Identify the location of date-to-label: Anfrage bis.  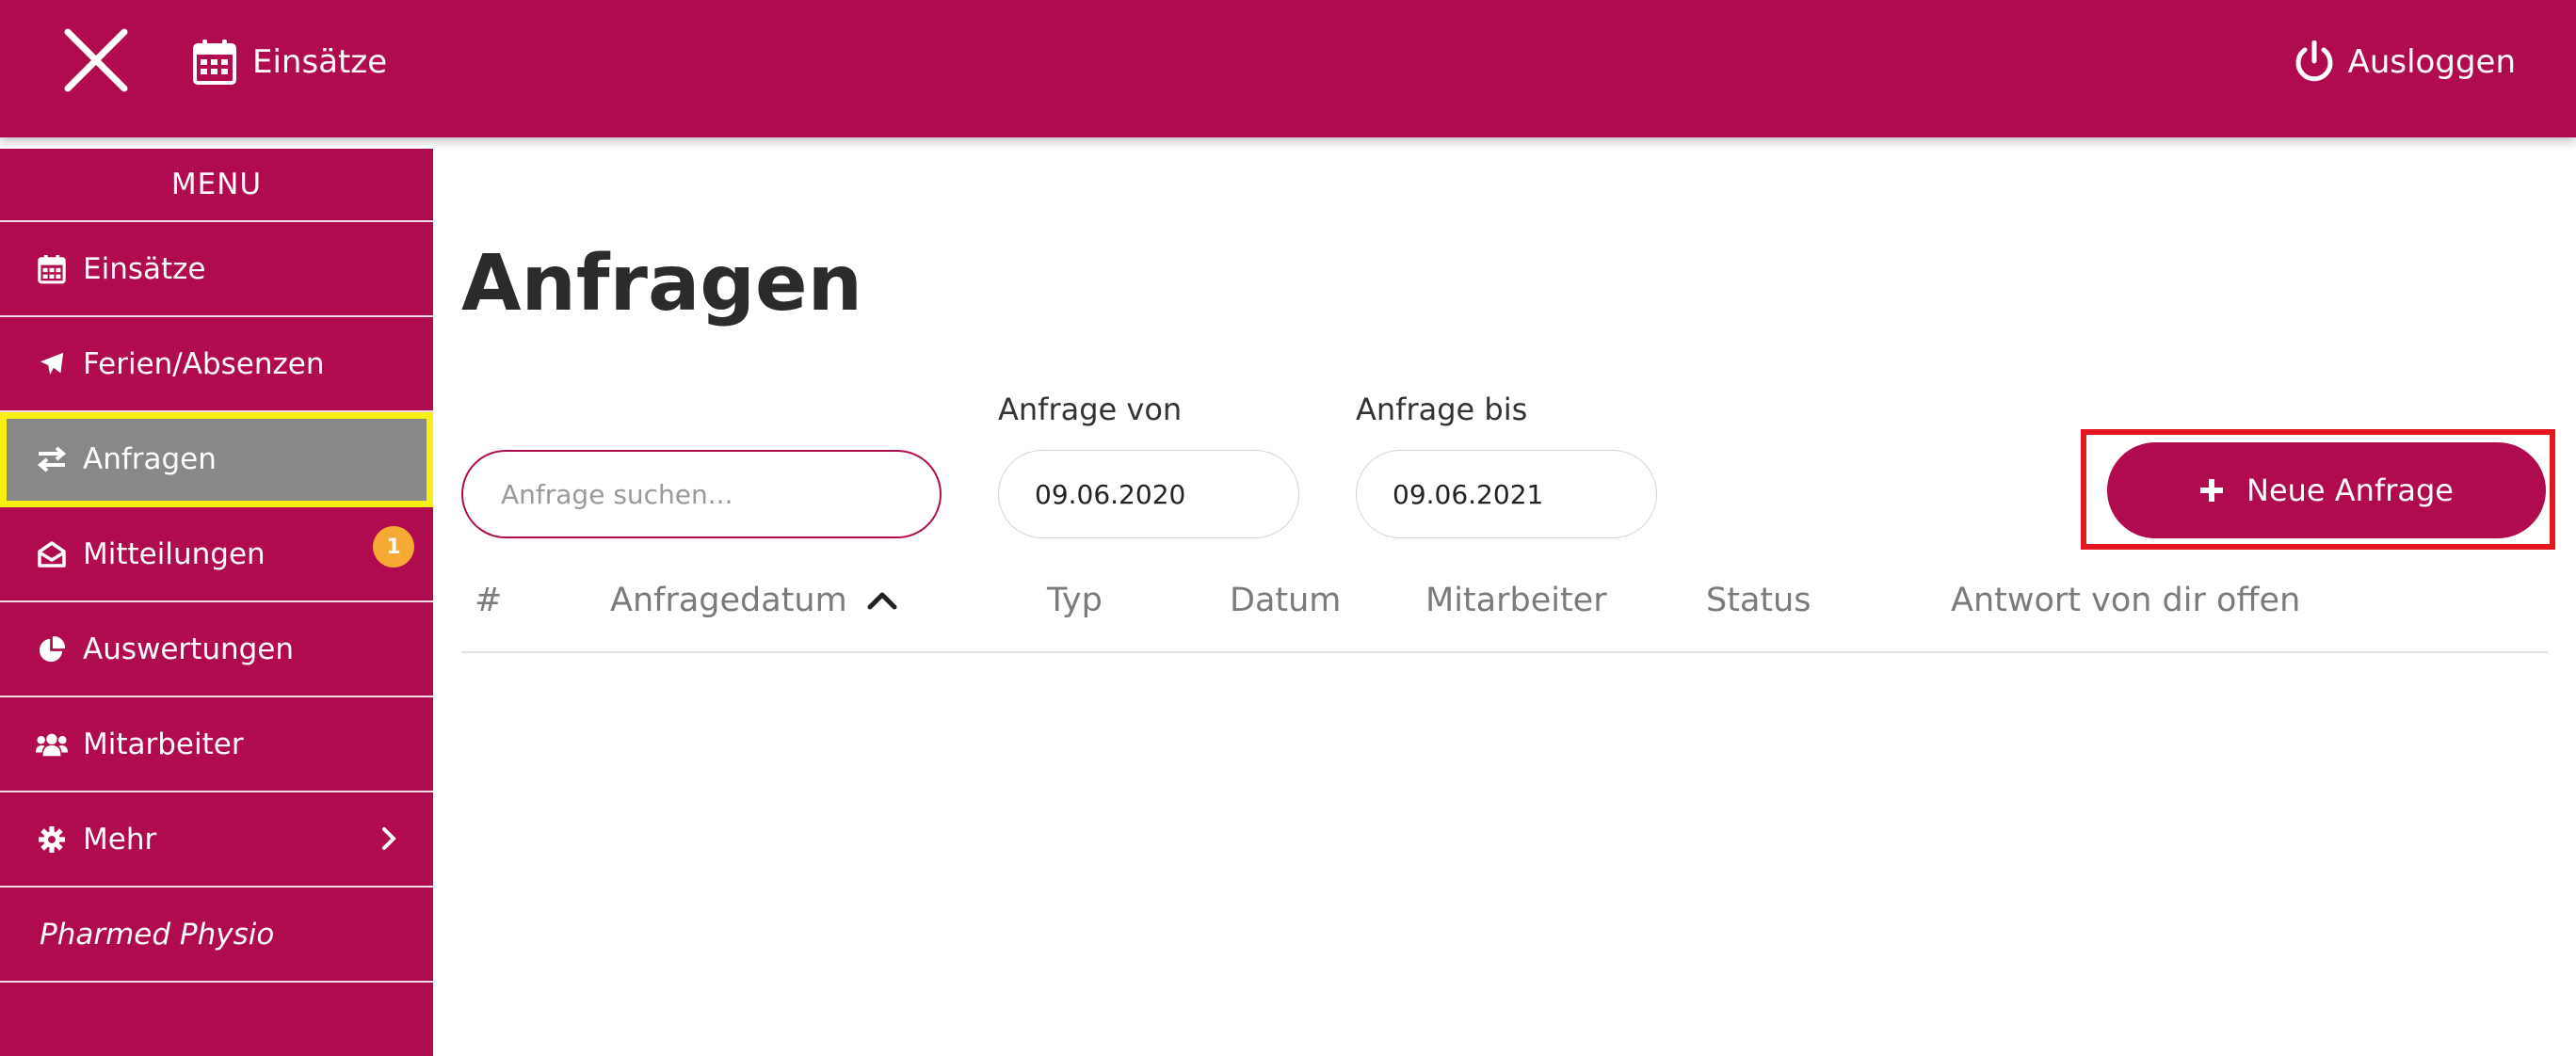
(1442, 409).